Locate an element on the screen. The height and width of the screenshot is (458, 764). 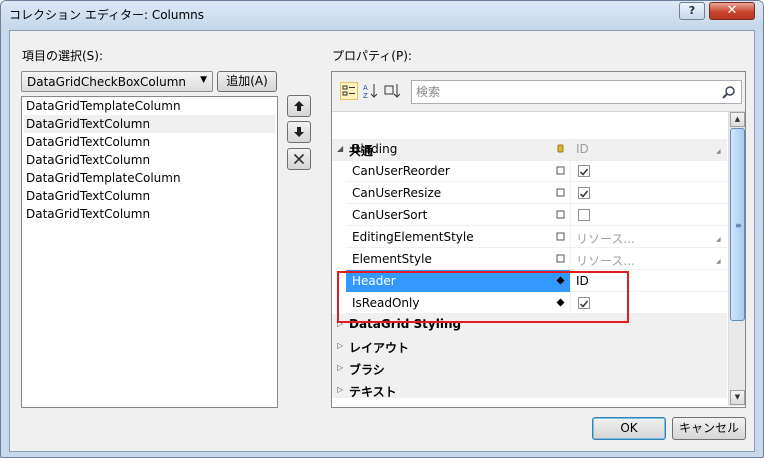
highlight-annotation-box is located at coordinates (483, 297).